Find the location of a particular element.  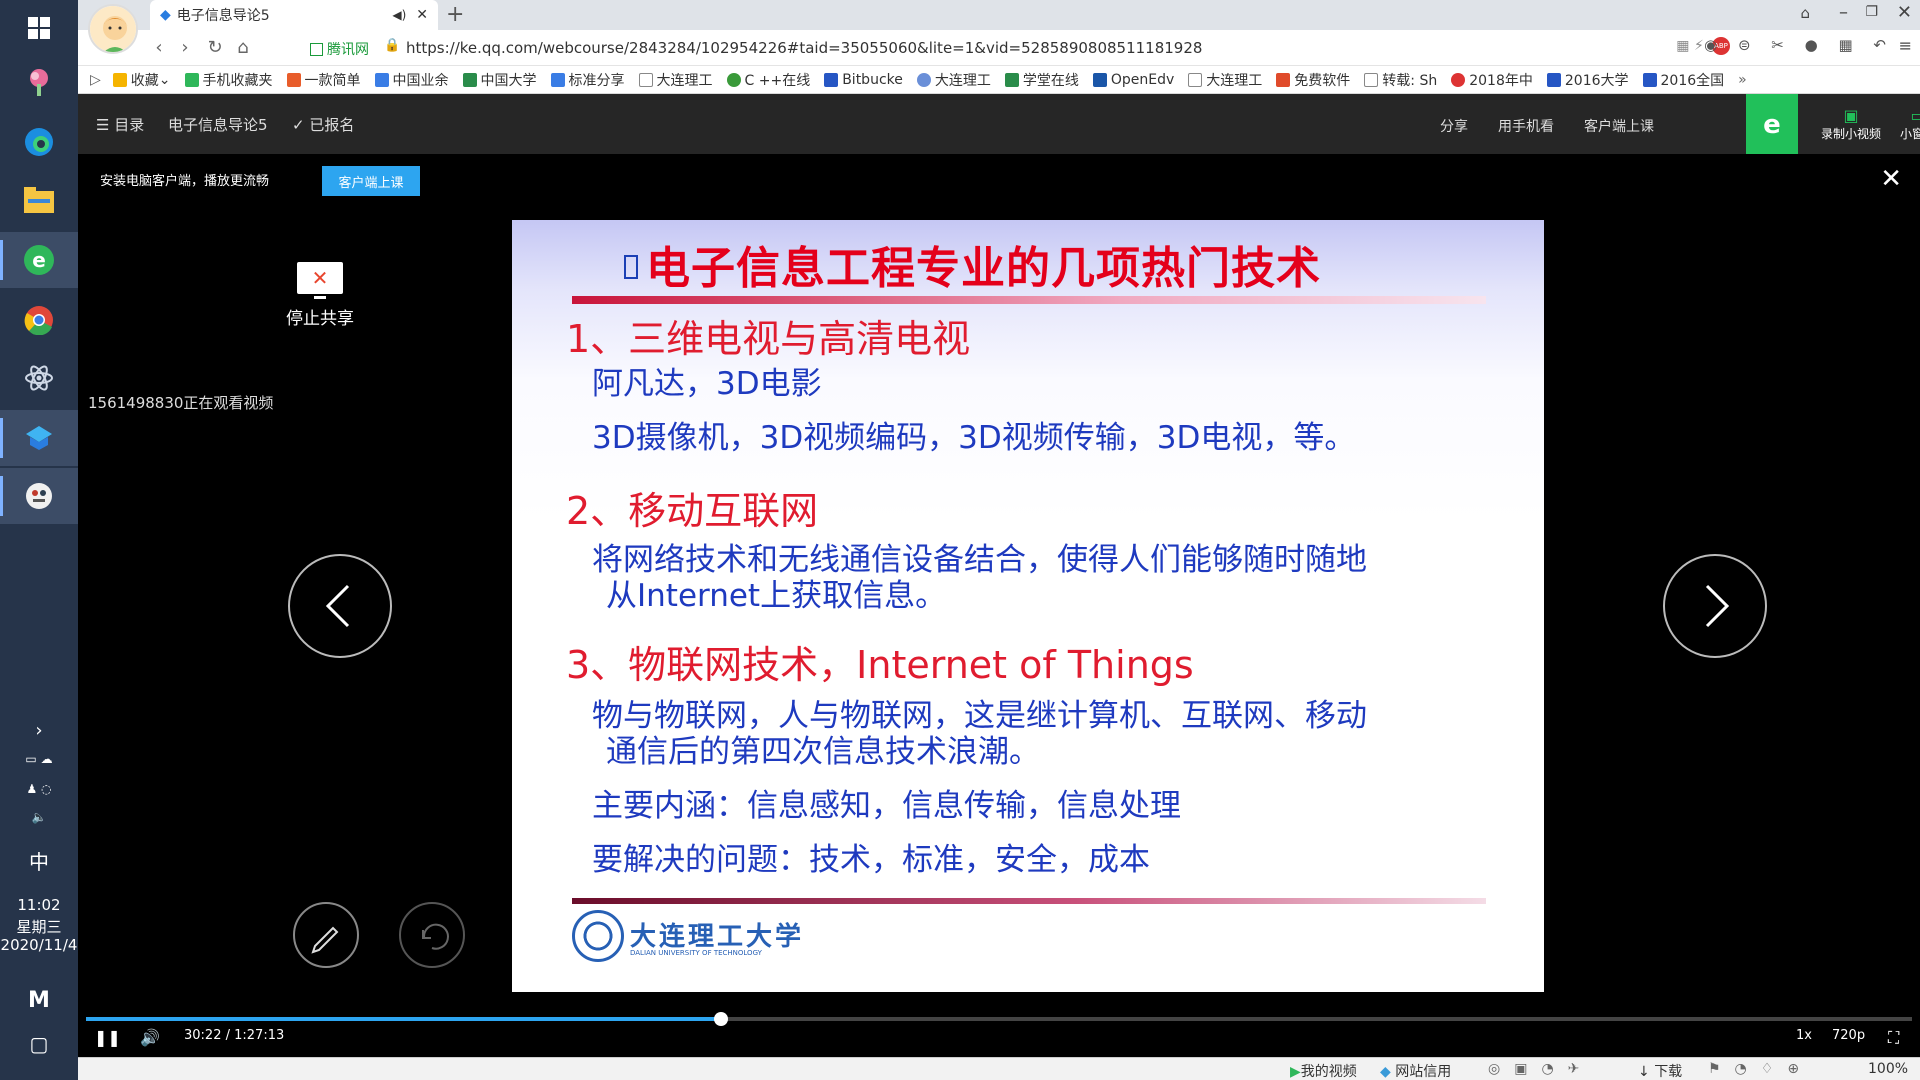

video-icon: ▣ is located at coordinates (1851, 115).